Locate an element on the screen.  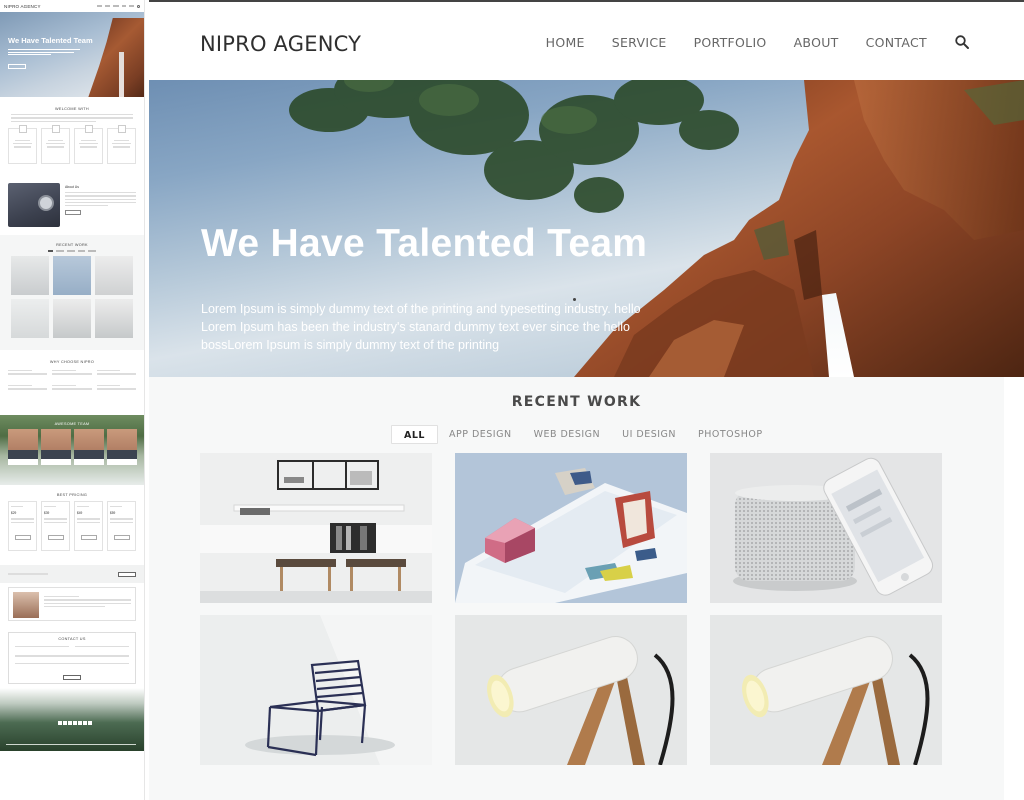
portfolio-item-wire-chair is located at coordinates (316, 690).